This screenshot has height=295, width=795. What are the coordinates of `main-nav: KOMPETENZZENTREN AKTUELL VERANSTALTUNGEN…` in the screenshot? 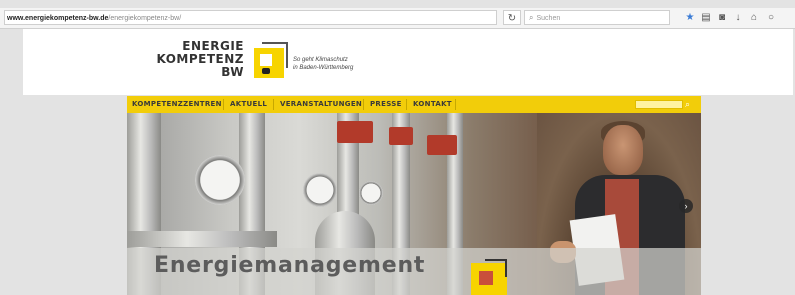 It's located at (414, 104).